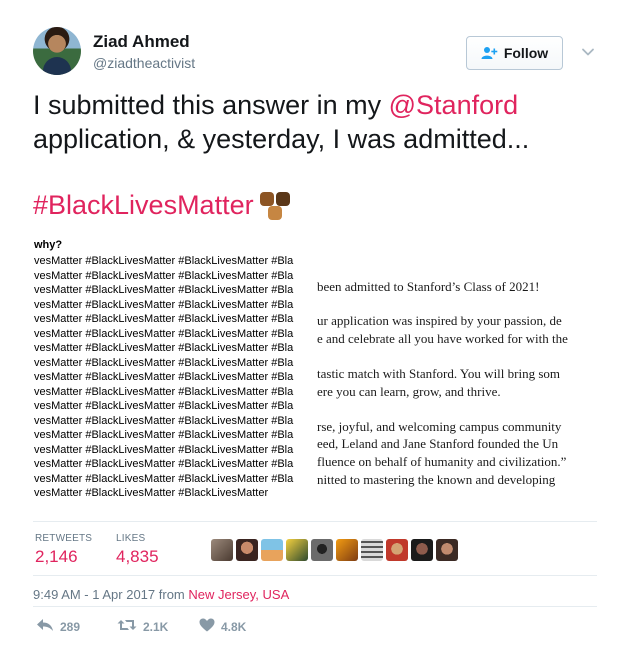 The image size is (633, 654). I want to click on likes-count: 4,835, so click(137, 557).